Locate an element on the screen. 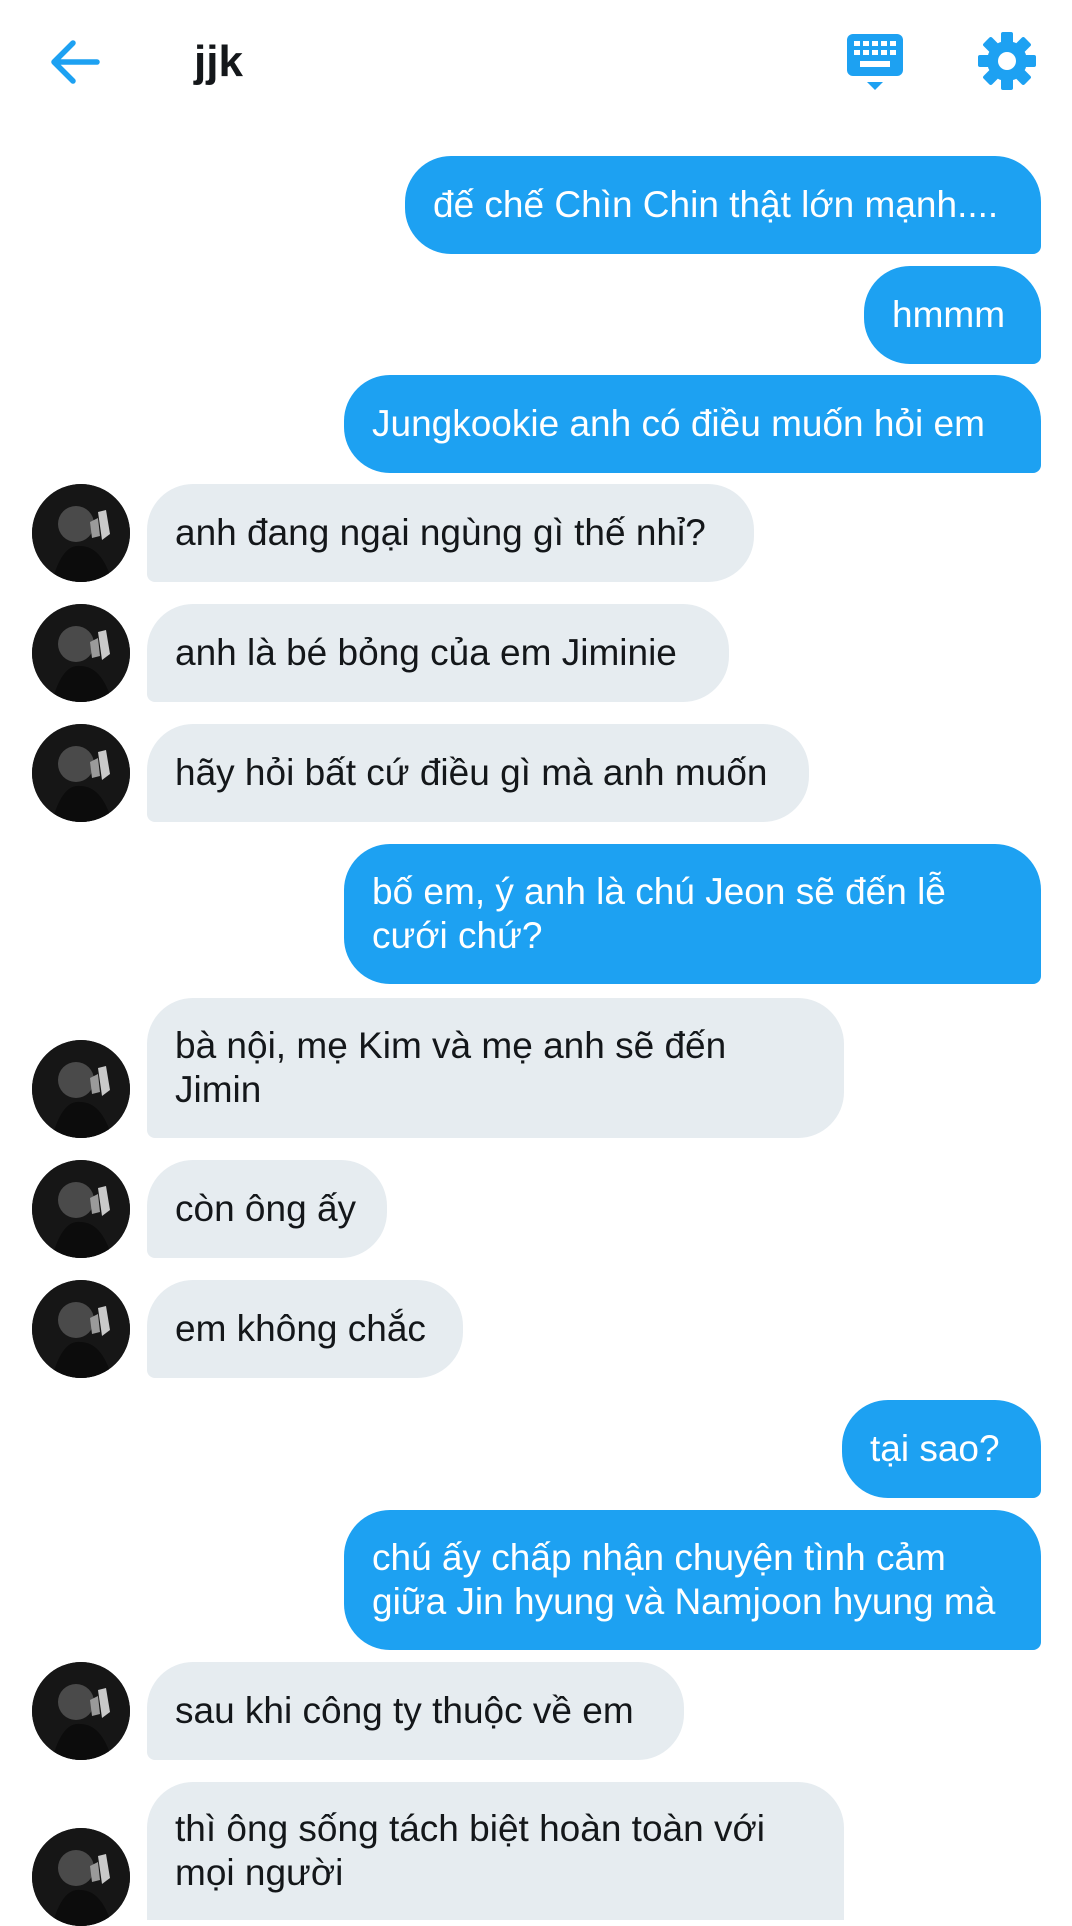 This screenshot has height=1926, width=1072. message-bubble-received: anh đang ngại ngùng gì thế nhỉ? is located at coordinates (450, 533).